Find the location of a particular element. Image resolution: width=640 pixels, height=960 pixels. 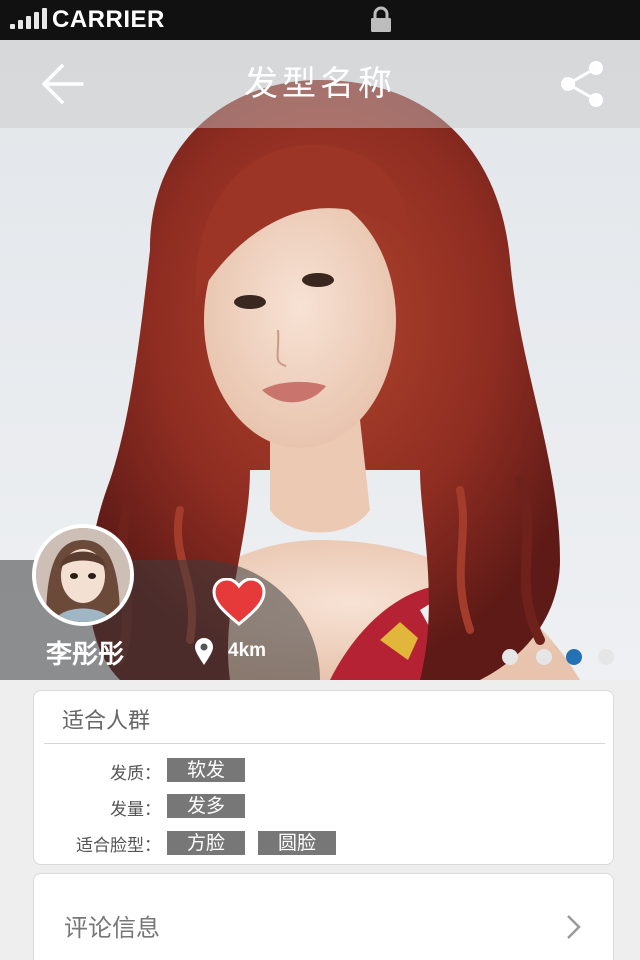

chevron-right-icon is located at coordinates (574, 927).